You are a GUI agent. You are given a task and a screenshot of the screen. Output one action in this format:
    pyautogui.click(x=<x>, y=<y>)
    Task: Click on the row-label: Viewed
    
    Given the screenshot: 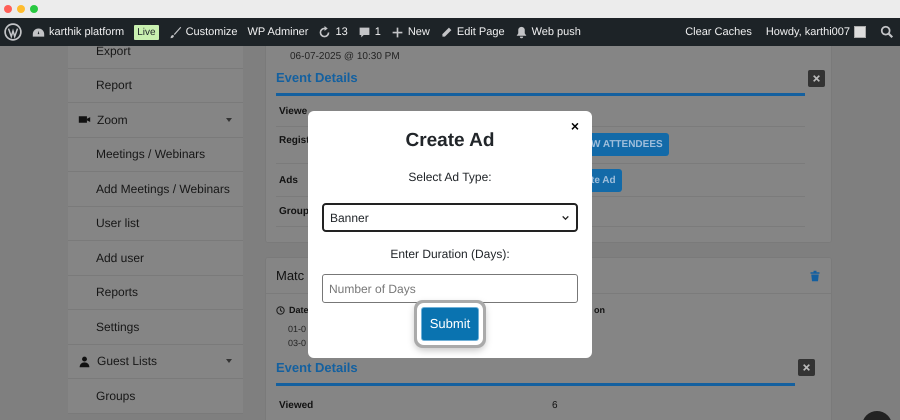 What is the action you would take?
    pyautogui.click(x=296, y=406)
    